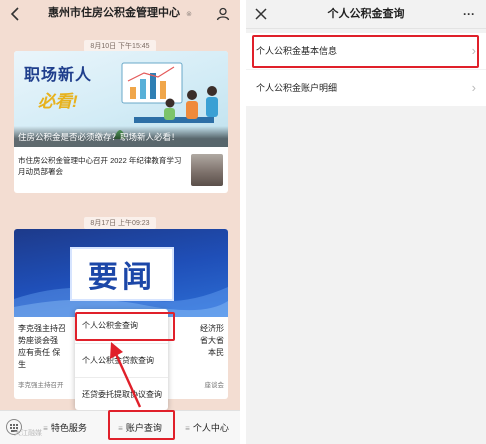 Image resolution: width=486 pixels, height=444 pixels. I want to click on page-title: 个人公积金查询, so click(366, 14).